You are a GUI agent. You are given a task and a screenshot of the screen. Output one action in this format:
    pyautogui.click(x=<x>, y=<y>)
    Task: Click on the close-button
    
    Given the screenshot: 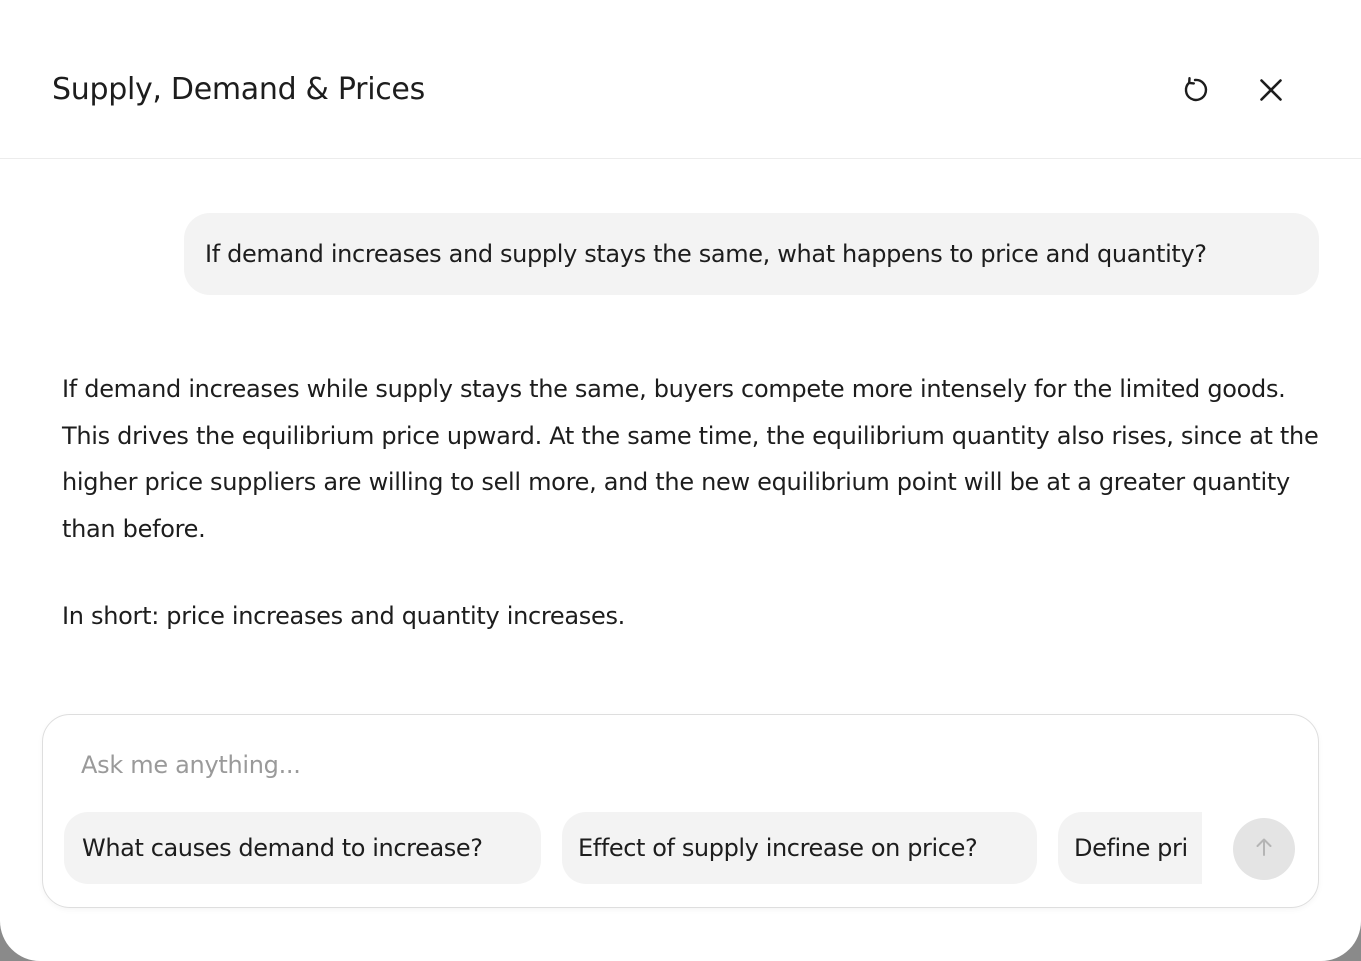 What is the action you would take?
    pyautogui.click(x=1271, y=90)
    